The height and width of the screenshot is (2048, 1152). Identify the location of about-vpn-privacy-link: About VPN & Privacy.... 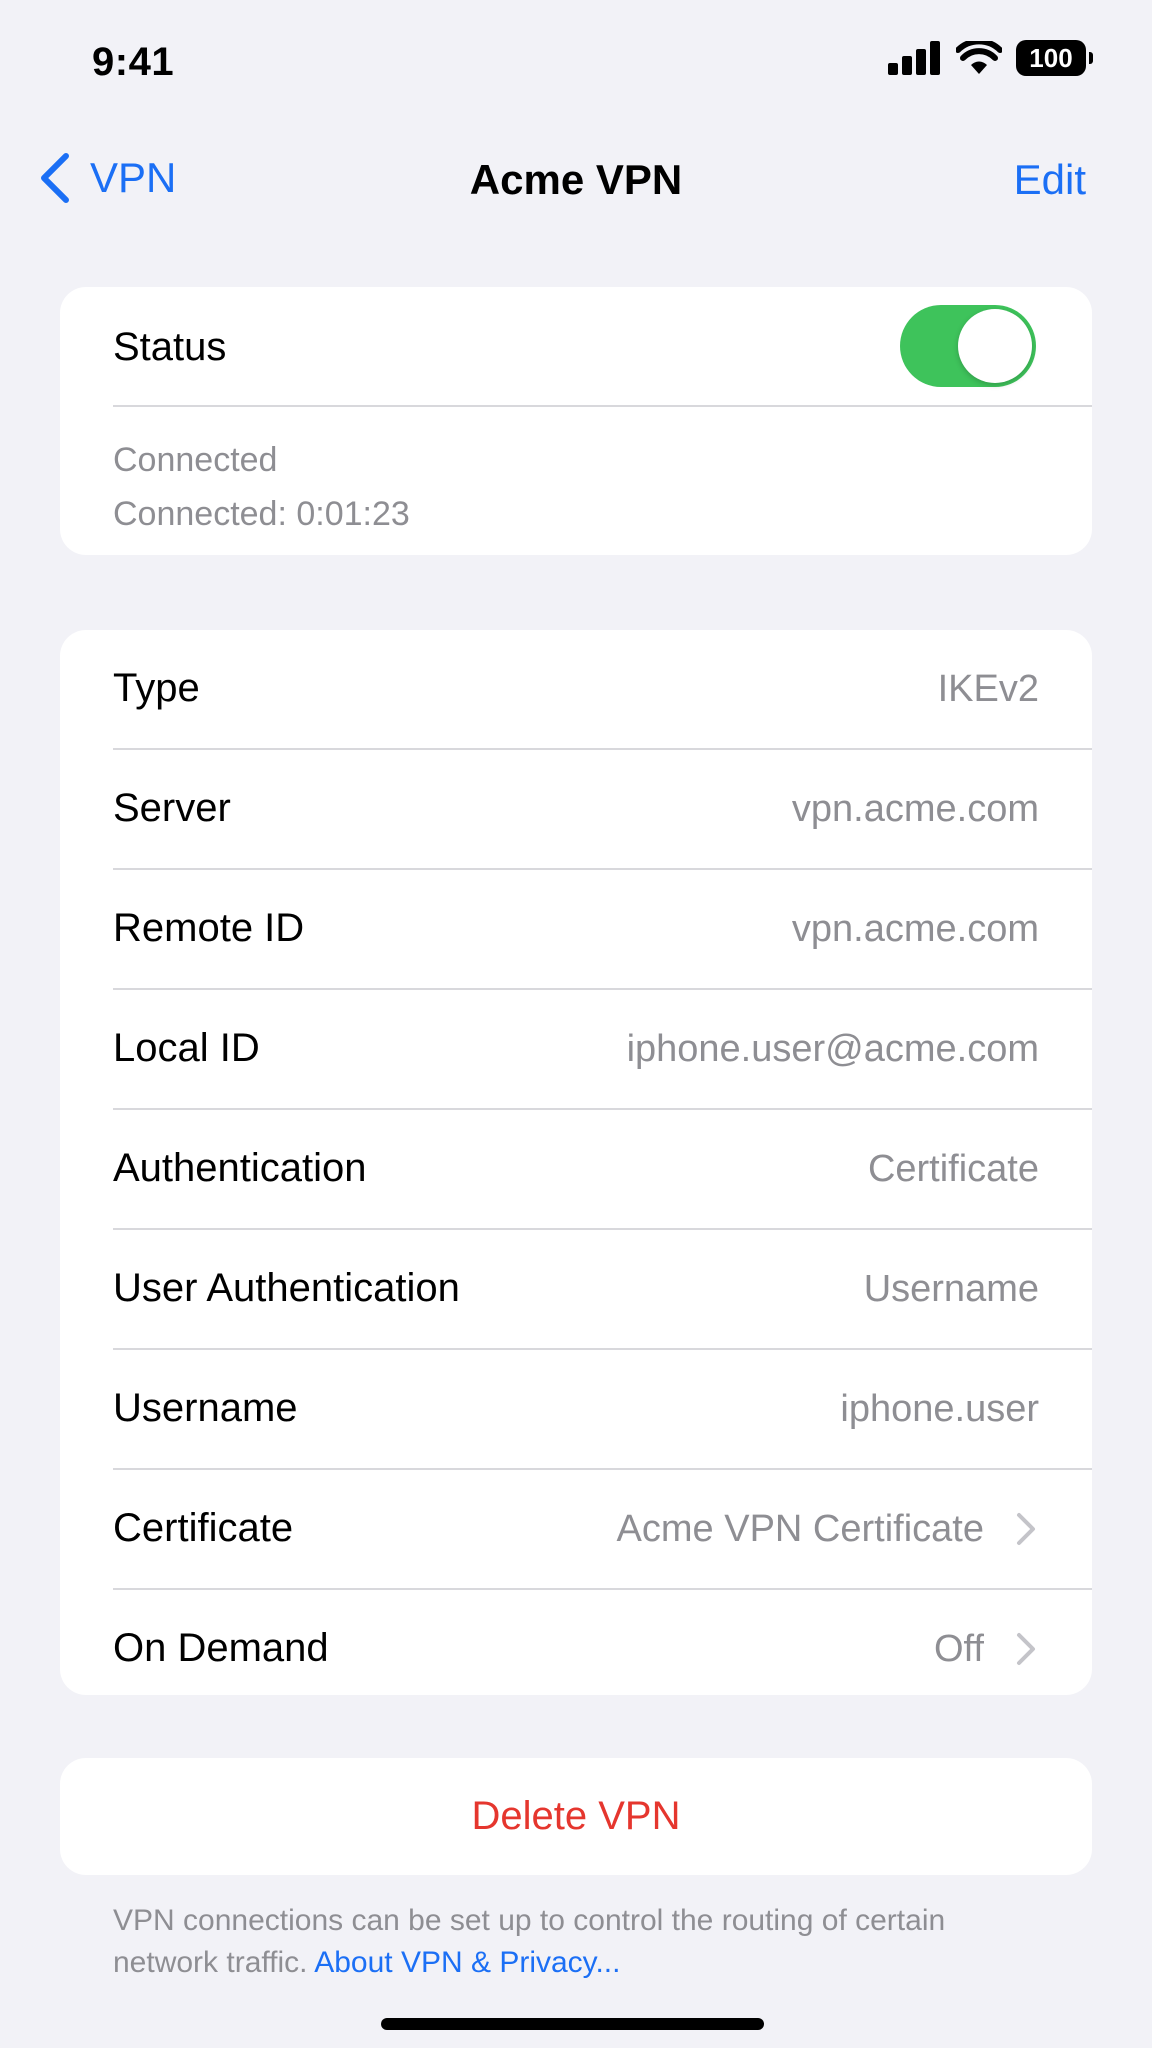
(467, 1962).